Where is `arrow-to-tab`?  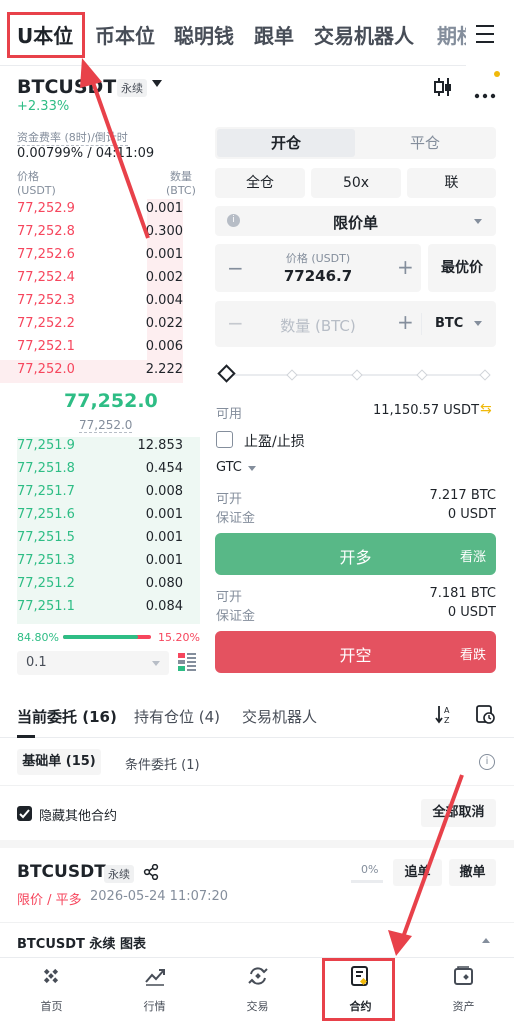 arrow-to-tab is located at coordinates (119, 156).